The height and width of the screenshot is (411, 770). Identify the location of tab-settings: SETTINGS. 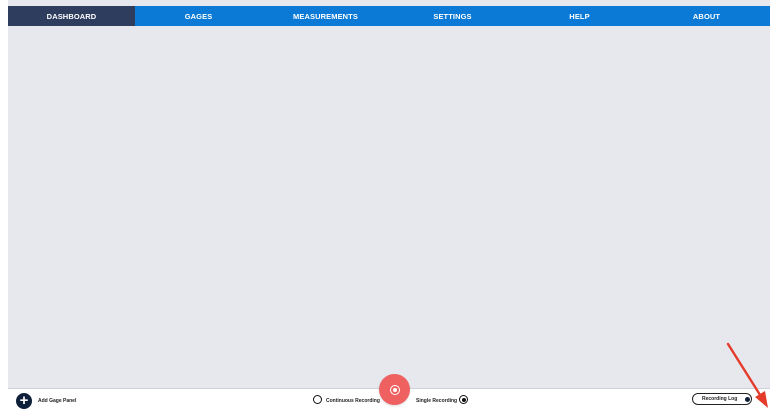
(452, 16).